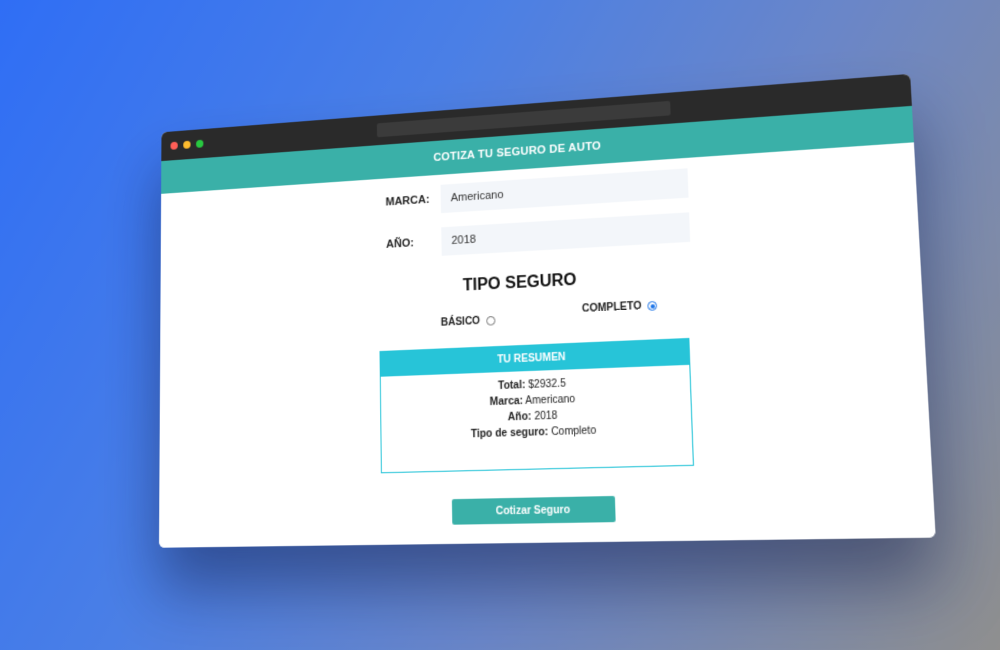  I want to click on summary-value-tipo: Completo, so click(573, 431).